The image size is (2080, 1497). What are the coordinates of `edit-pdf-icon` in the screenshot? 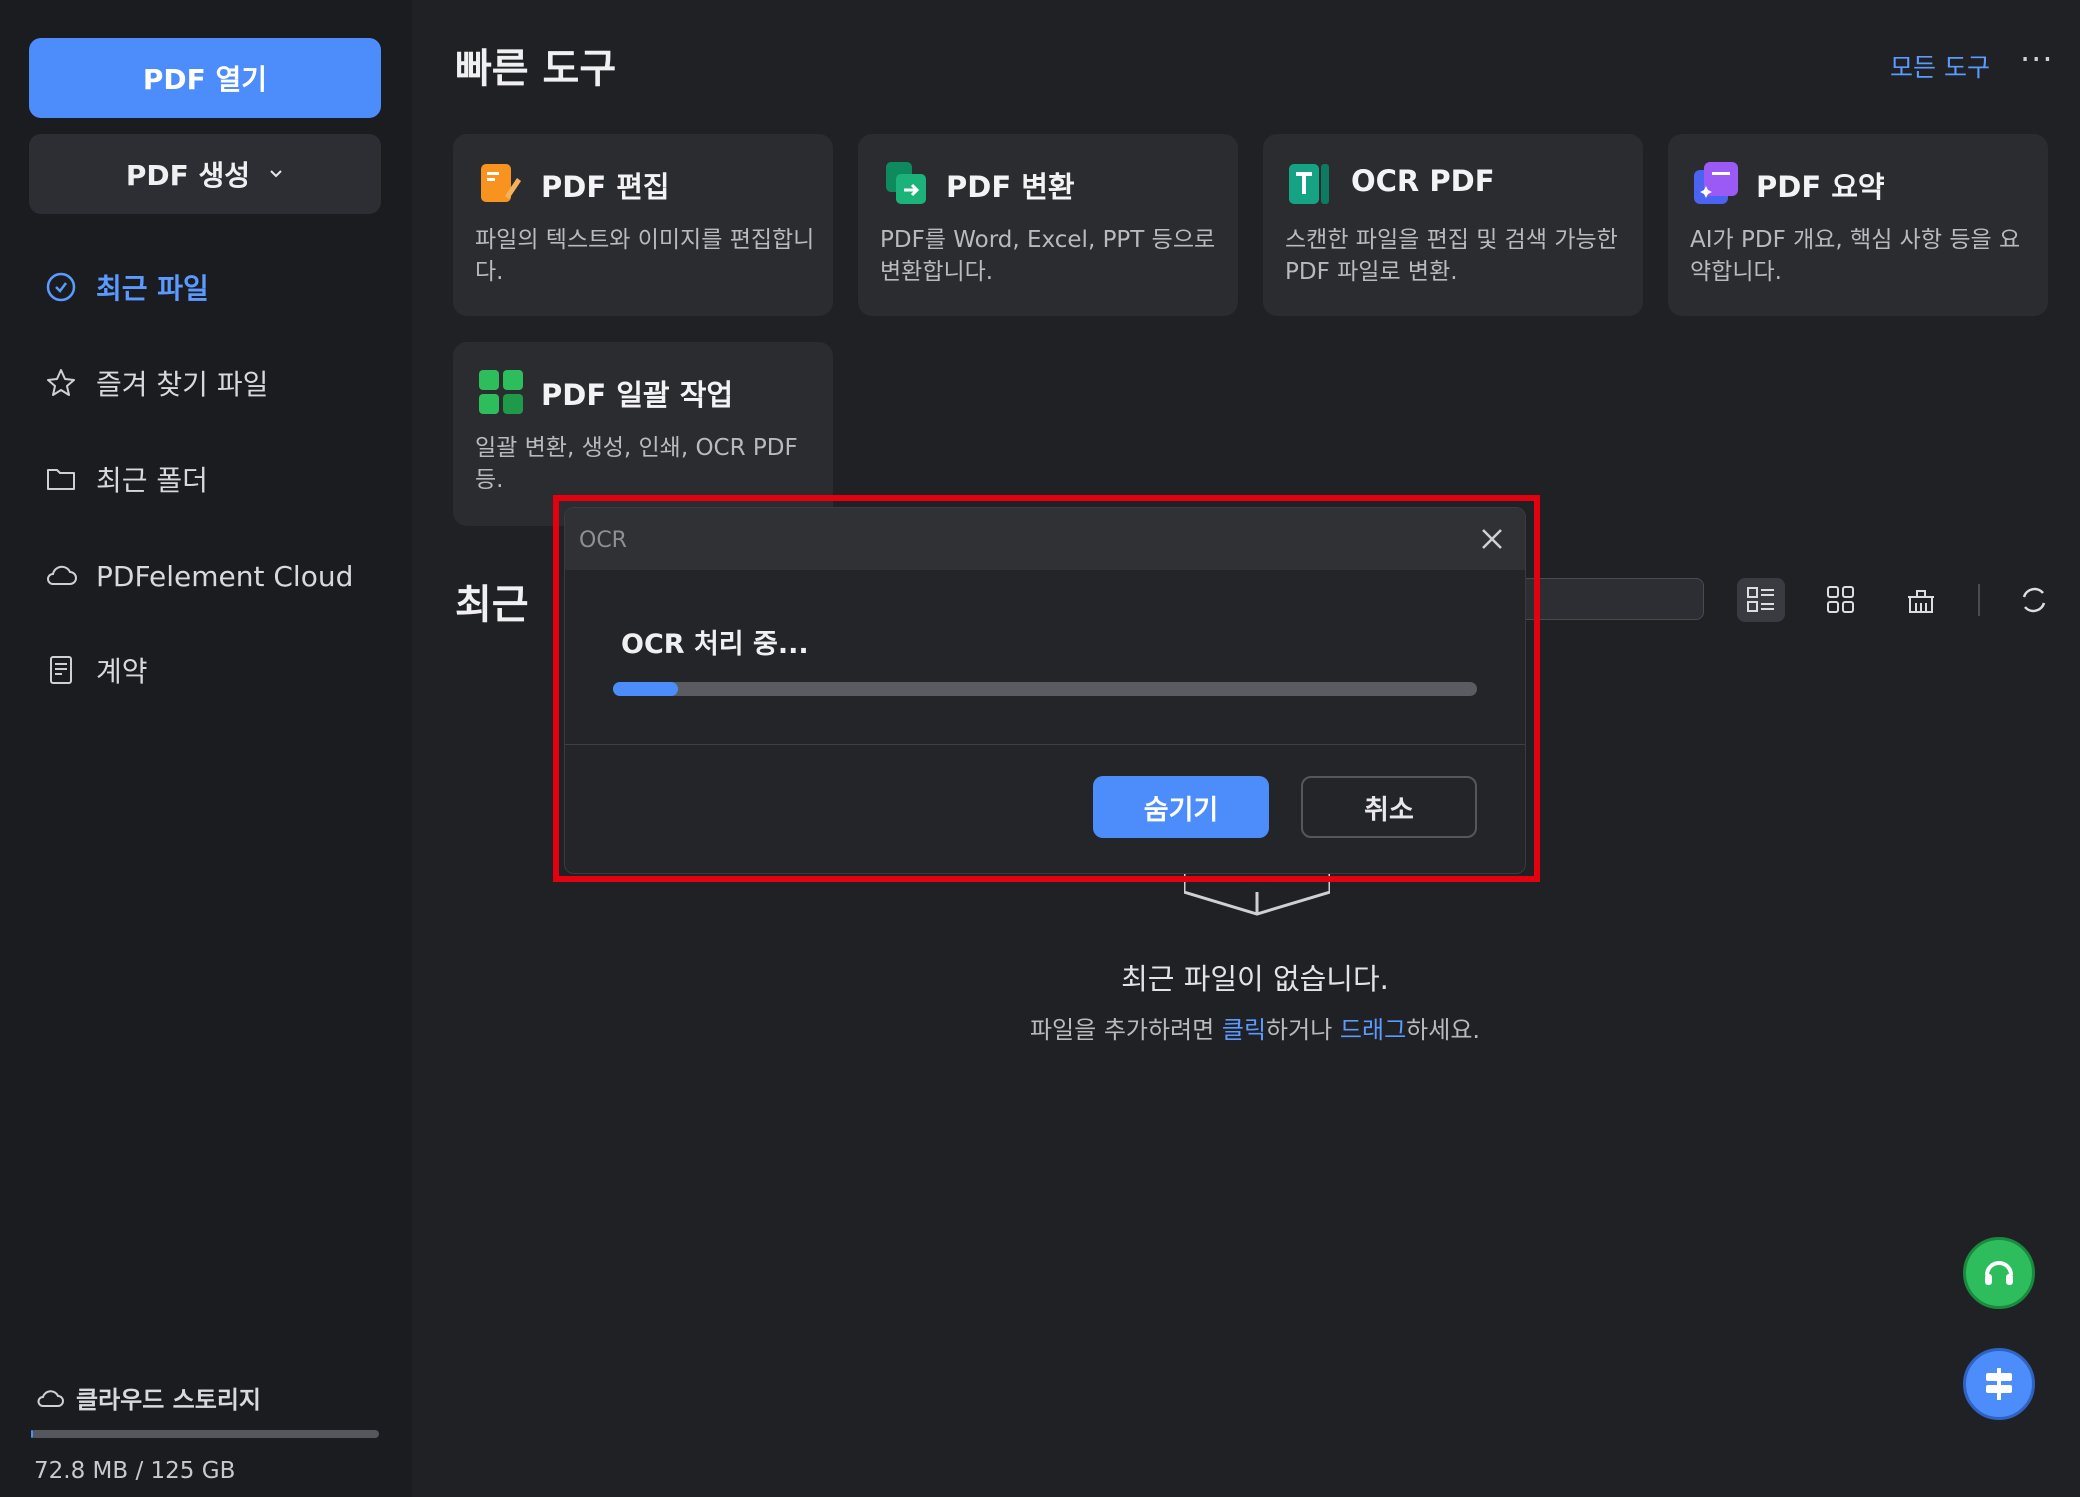 It's located at (501, 183).